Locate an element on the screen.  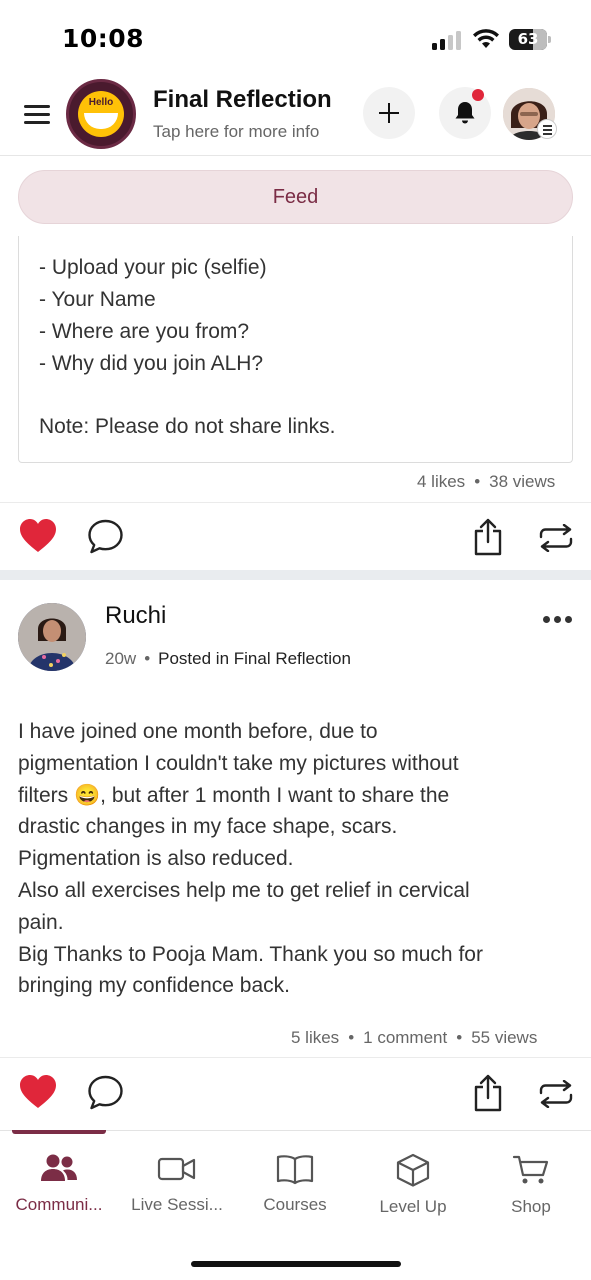
notifications-button is located at coordinates (465, 113).